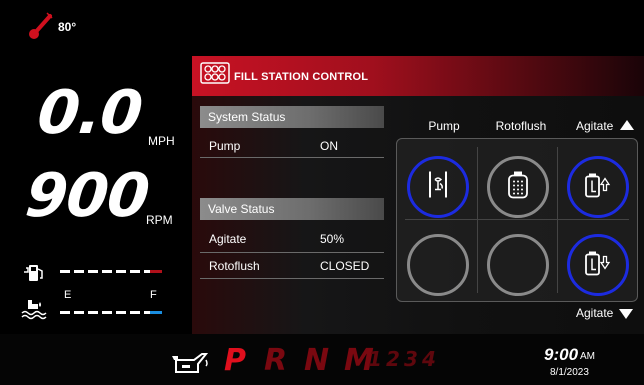 The width and height of the screenshot is (644, 385). What do you see at coordinates (161, 141) in the screenshot?
I see `speed-unit: MPH` at bounding box center [161, 141].